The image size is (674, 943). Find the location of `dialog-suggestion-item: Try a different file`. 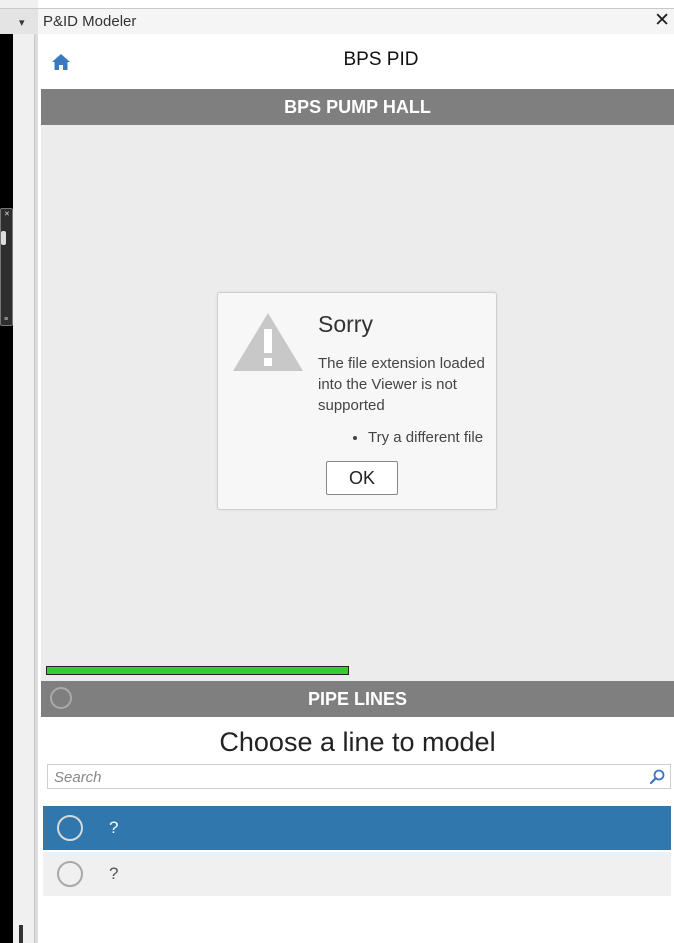

dialog-suggestion-item: Try a different file is located at coordinates (429, 437).